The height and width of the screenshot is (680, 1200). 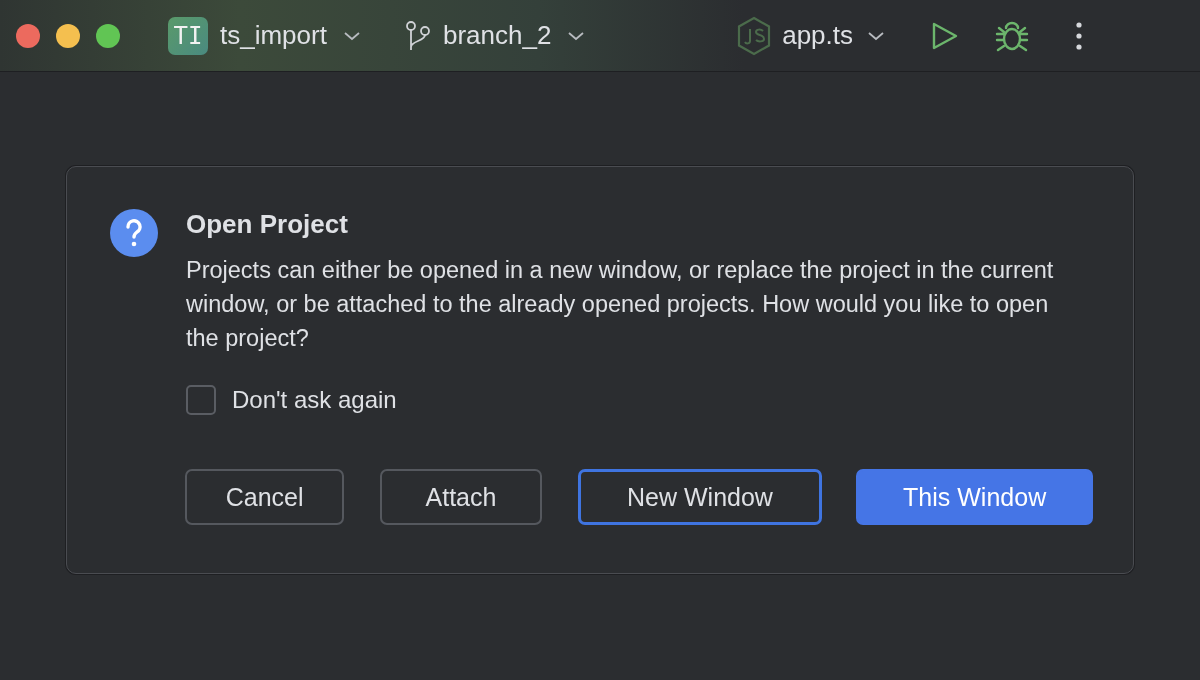 What do you see at coordinates (201, 400) in the screenshot?
I see `checkbox` at bounding box center [201, 400].